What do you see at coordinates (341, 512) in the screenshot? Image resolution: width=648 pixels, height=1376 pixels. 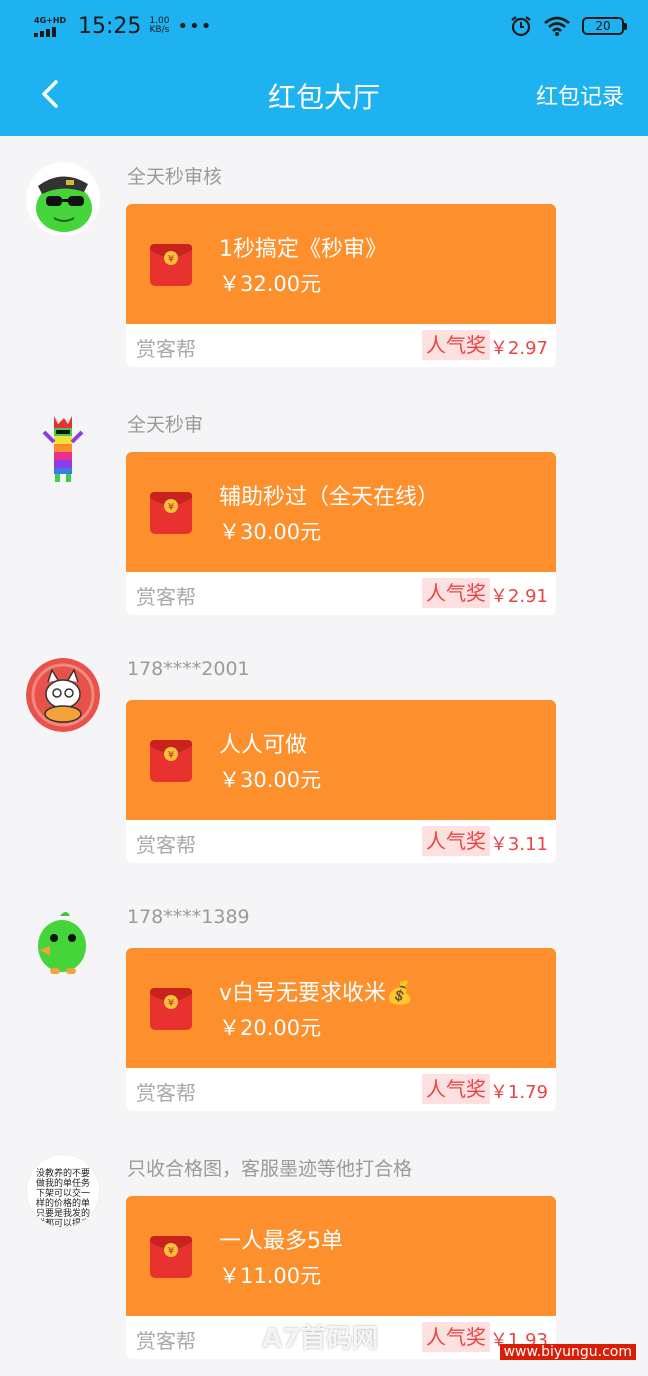 I see `card-body: ¥ 辅助秒过（全天在线） ￥30.00元` at bounding box center [341, 512].